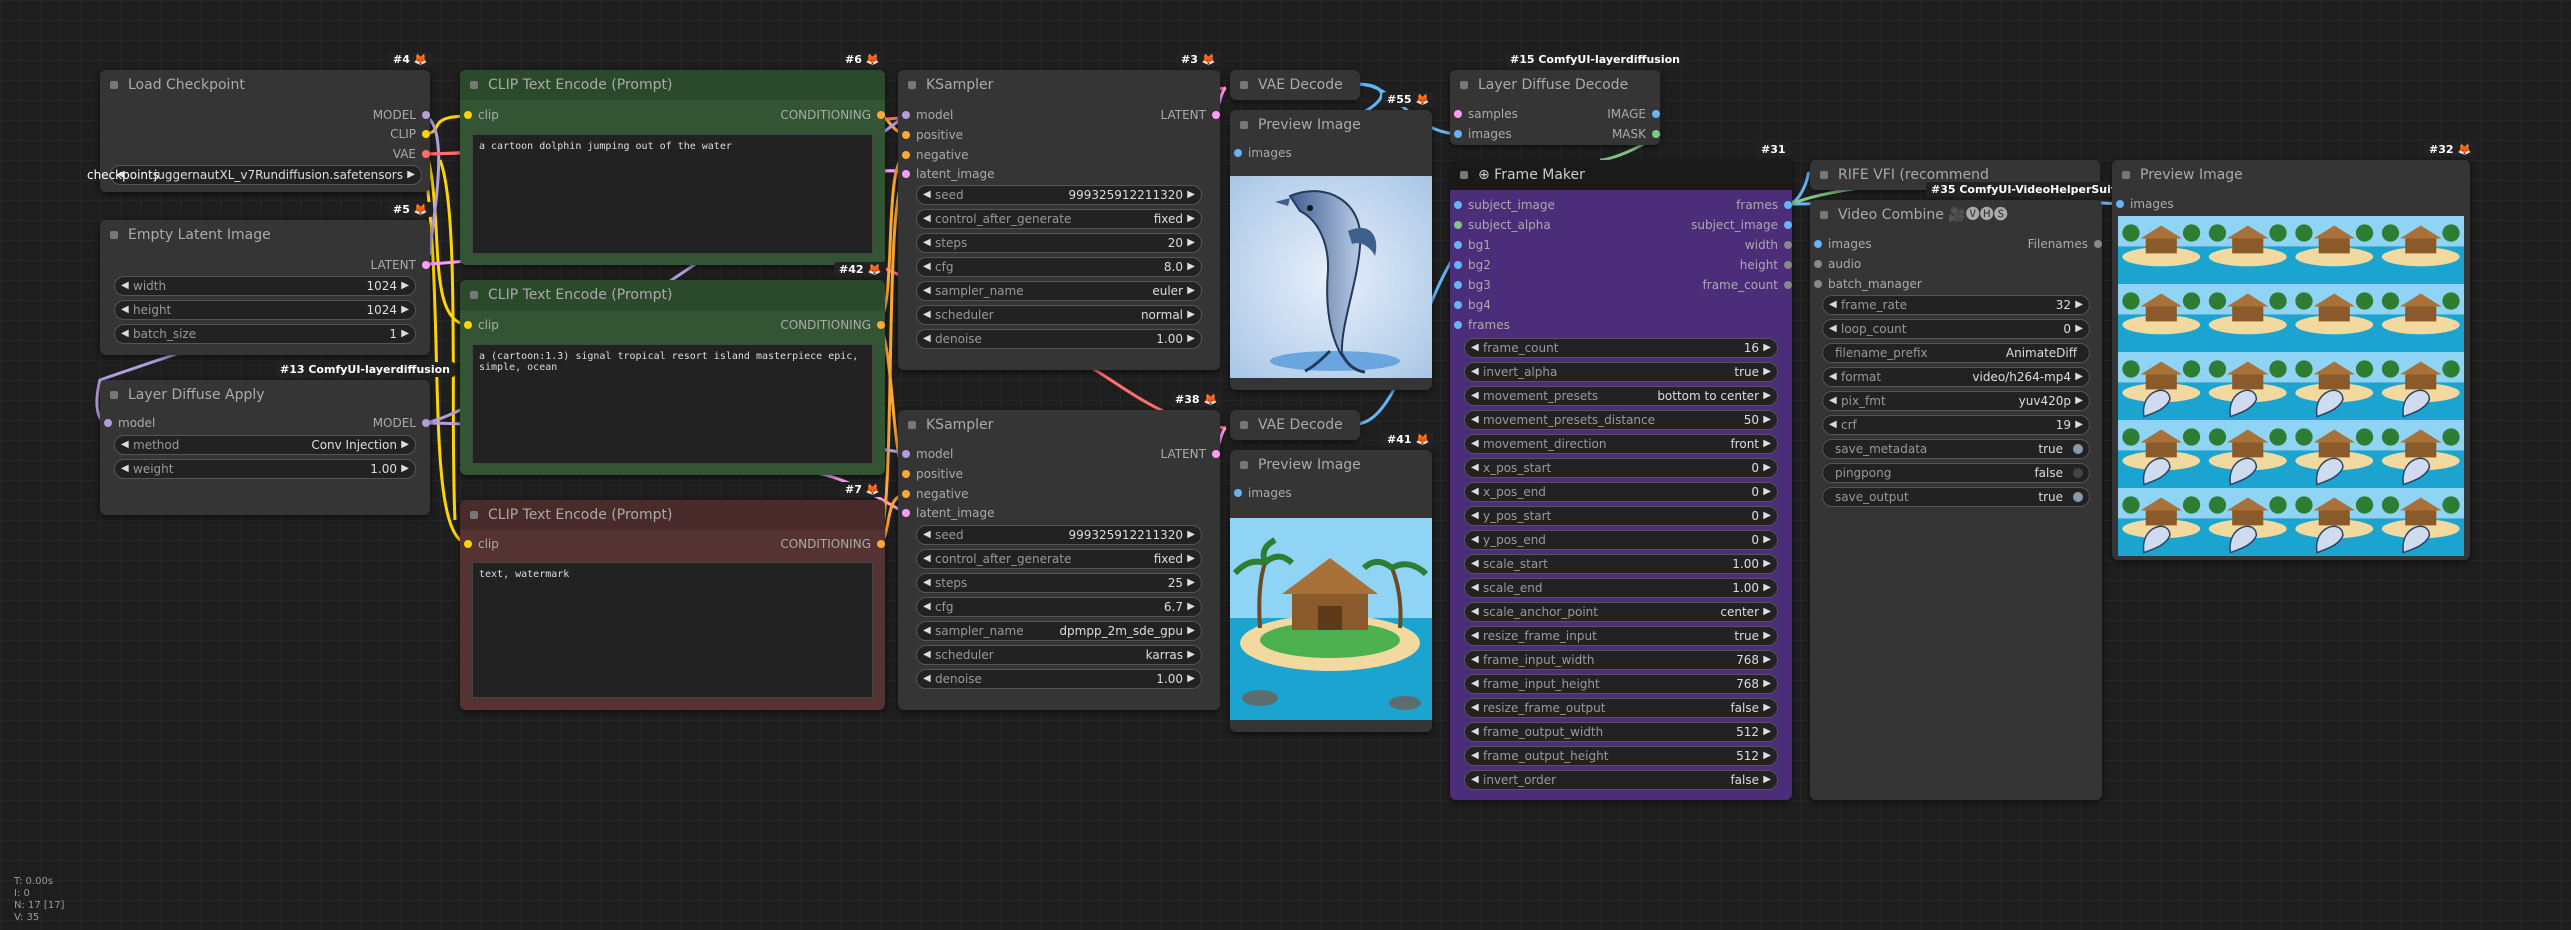  I want to click on cfg-widget: ◀ cfg 6.7 ▶, so click(1059, 607).